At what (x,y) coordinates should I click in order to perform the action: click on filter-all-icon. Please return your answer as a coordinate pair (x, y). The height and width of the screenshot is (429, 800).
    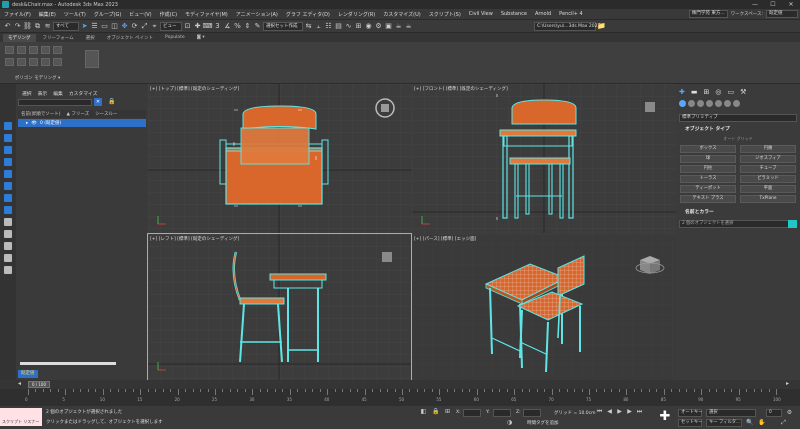
    Looking at the image, I should click on (8, 270).